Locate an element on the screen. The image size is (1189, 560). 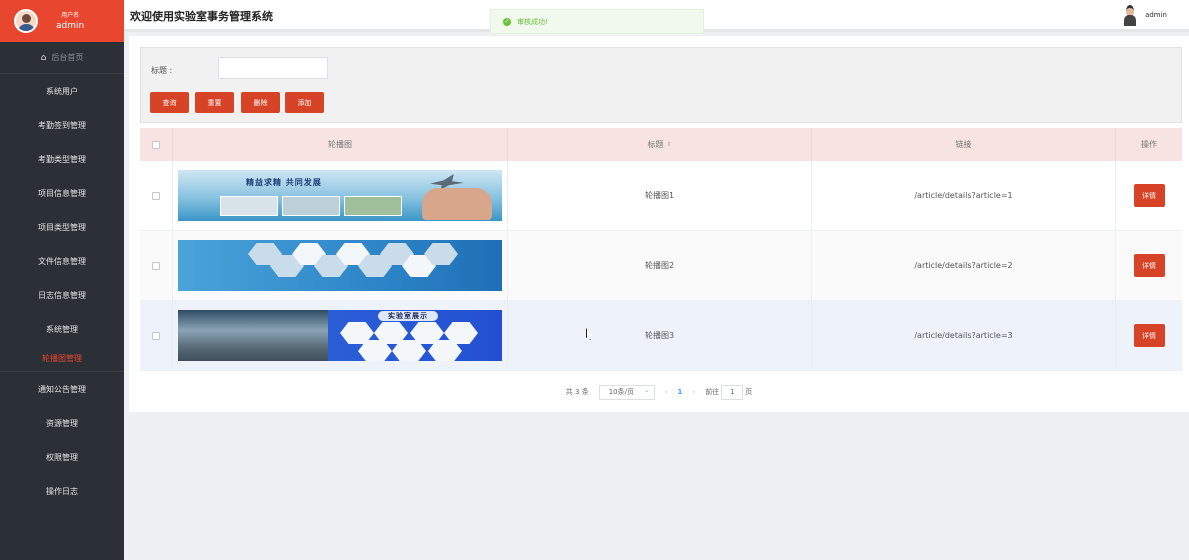
sidebar-item-label: 项目信息管理 is located at coordinates (62, 193).